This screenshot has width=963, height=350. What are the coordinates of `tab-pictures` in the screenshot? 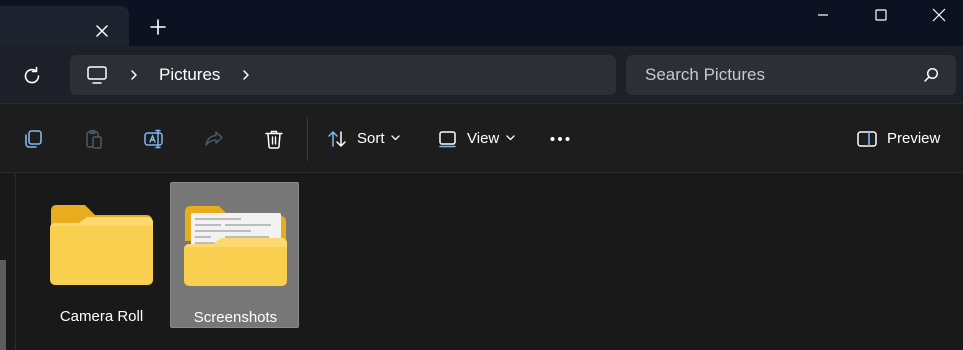 It's located at (64, 26).